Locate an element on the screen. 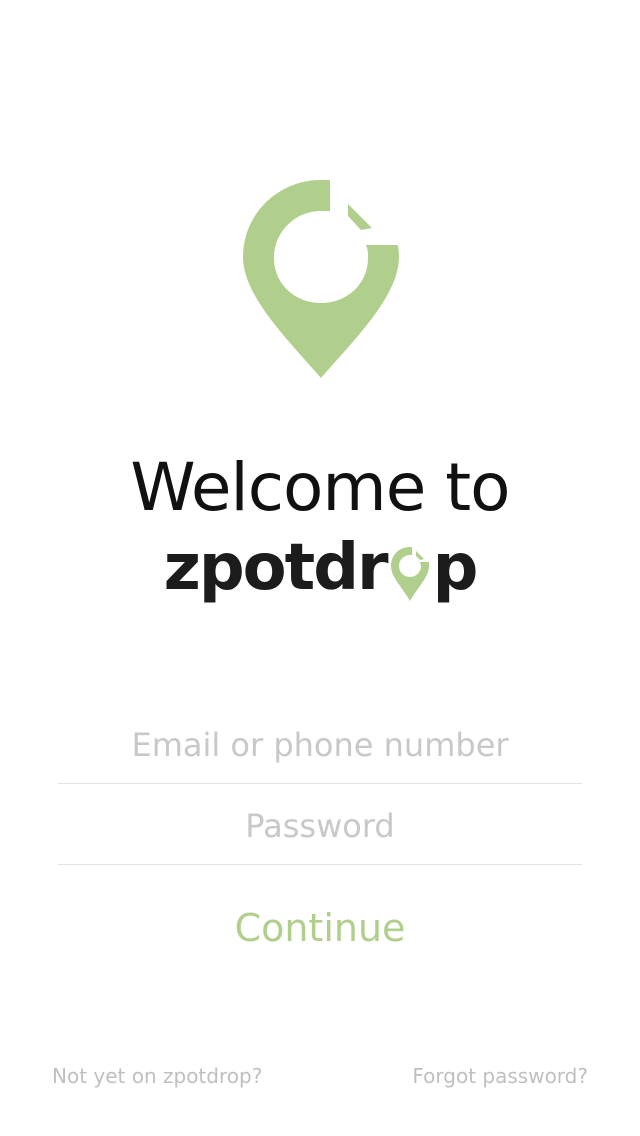  wordmark-suffix: p is located at coordinates (455, 568).